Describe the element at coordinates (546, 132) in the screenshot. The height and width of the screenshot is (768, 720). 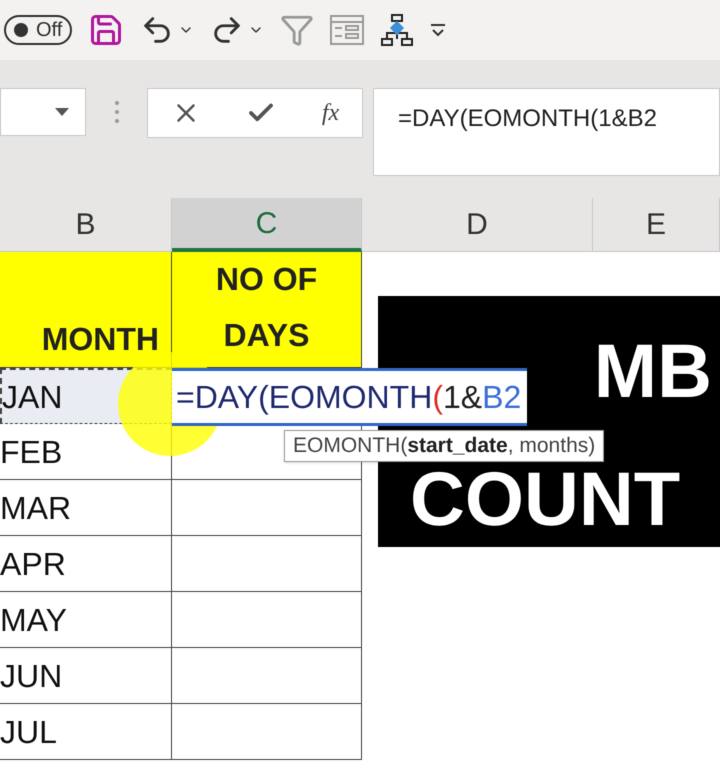
I see `formula-input: =DAY(EOMONTH(1&B2` at that location.